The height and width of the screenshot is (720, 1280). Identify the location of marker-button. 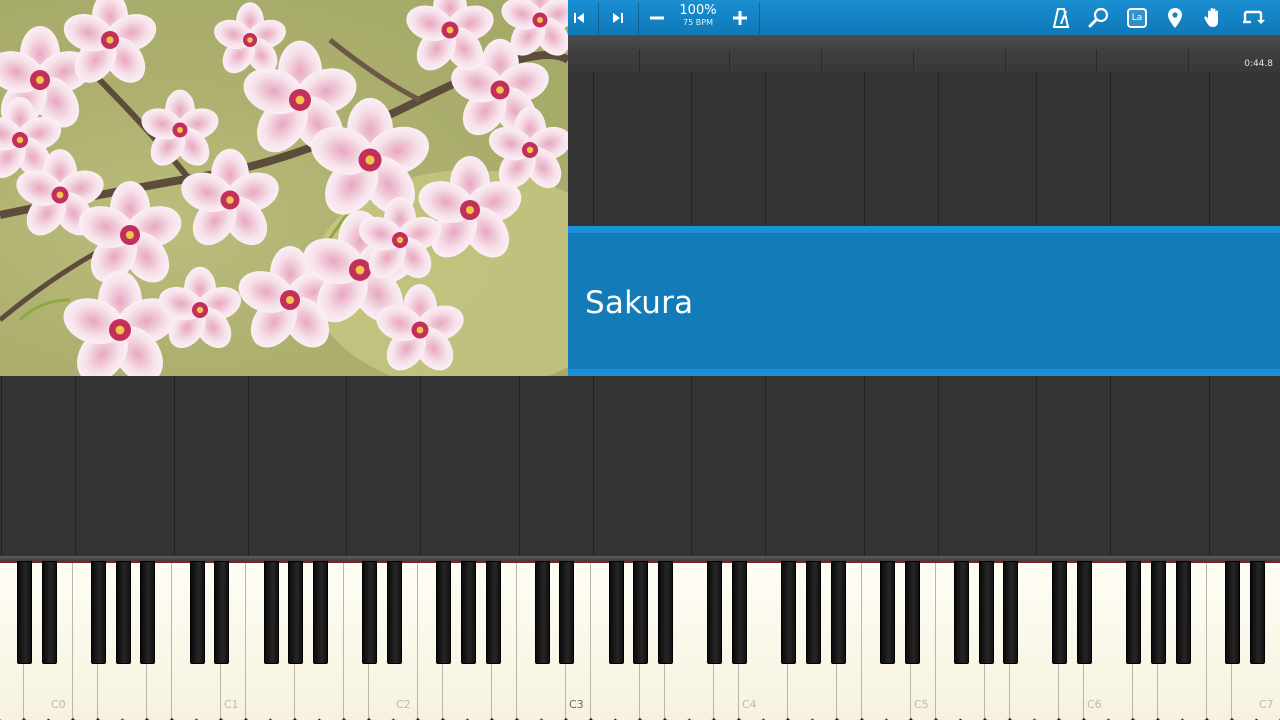
(1175, 18).